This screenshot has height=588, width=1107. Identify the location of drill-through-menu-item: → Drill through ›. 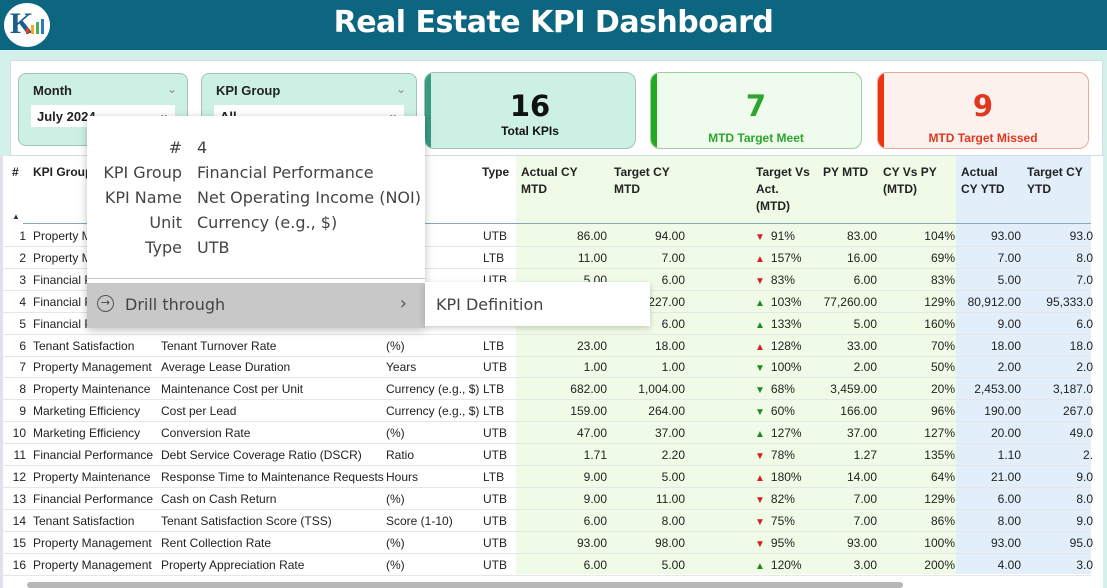
(256, 305).